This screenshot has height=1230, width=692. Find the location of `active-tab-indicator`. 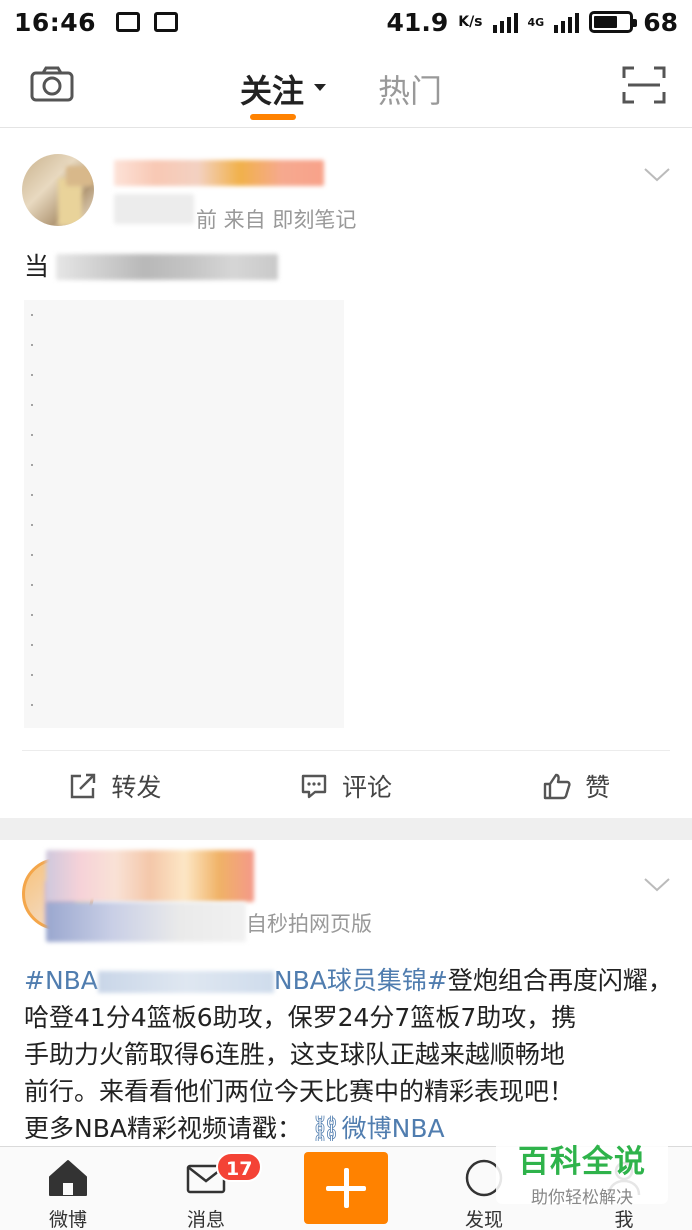

active-tab-indicator is located at coordinates (273, 117).